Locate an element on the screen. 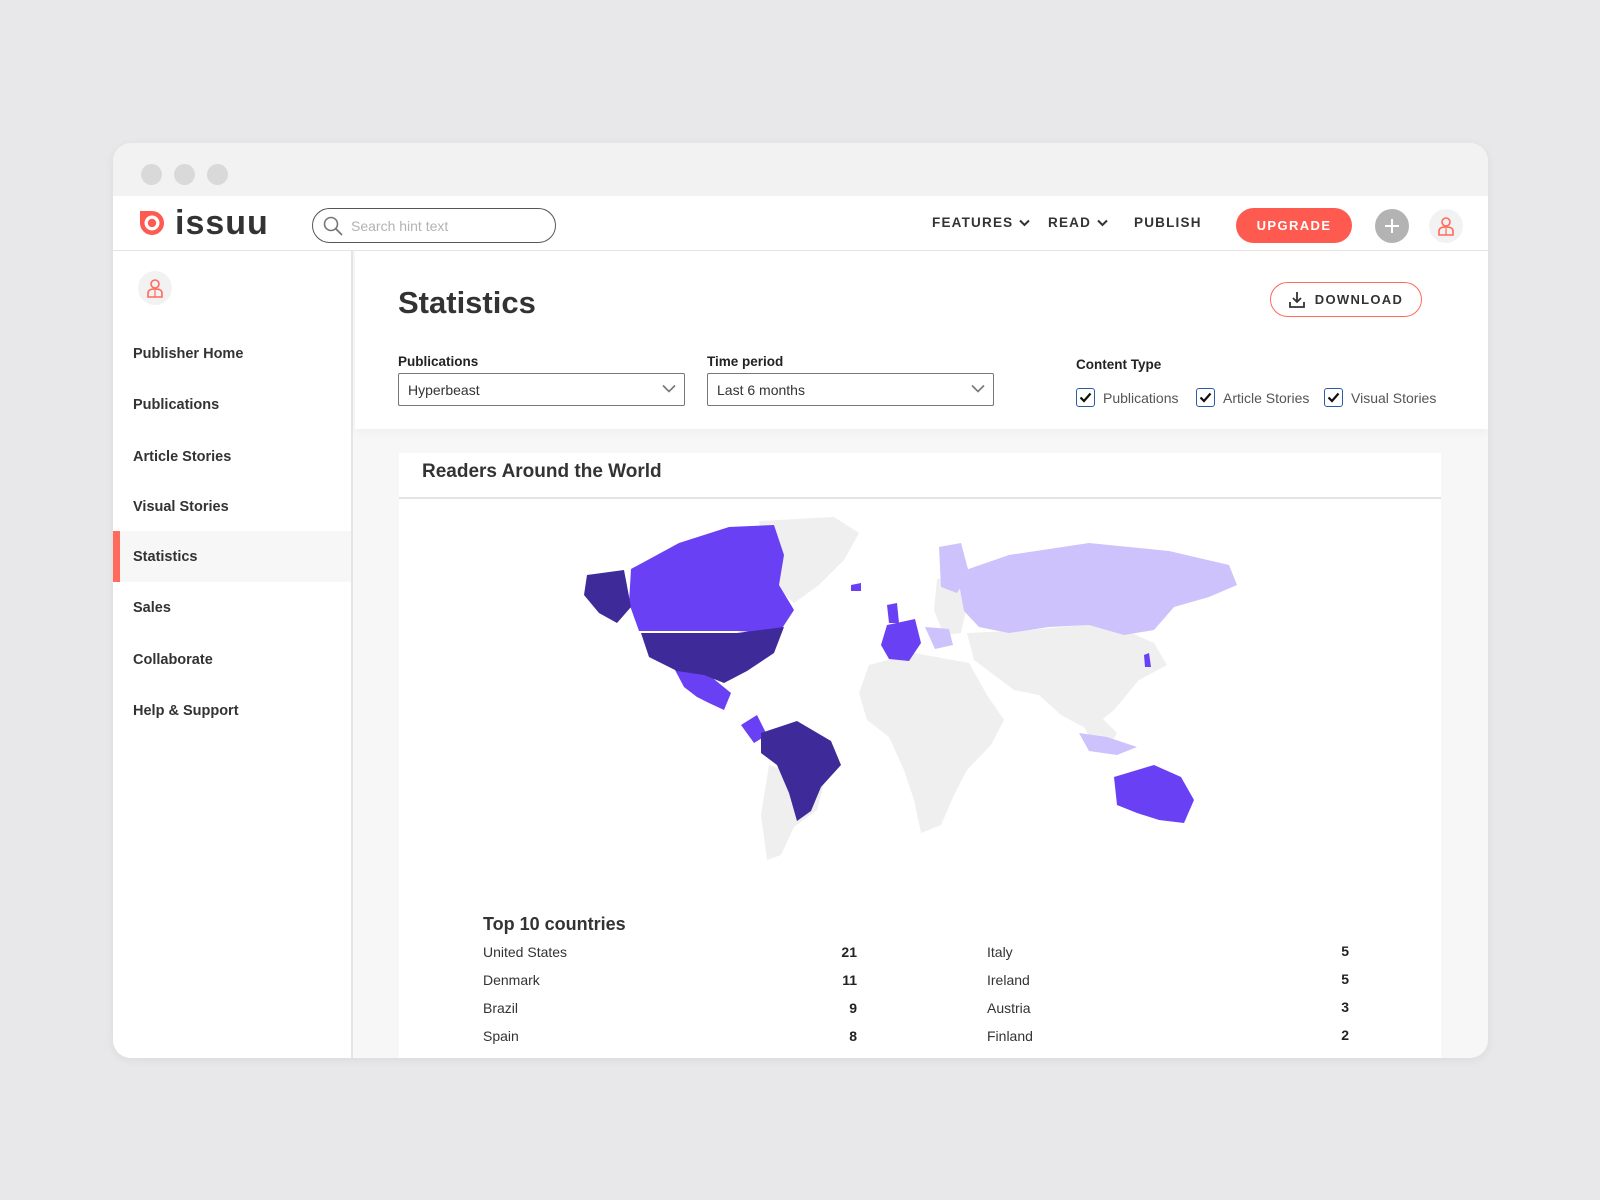  nav-read: READ is located at coordinates (1078, 222).